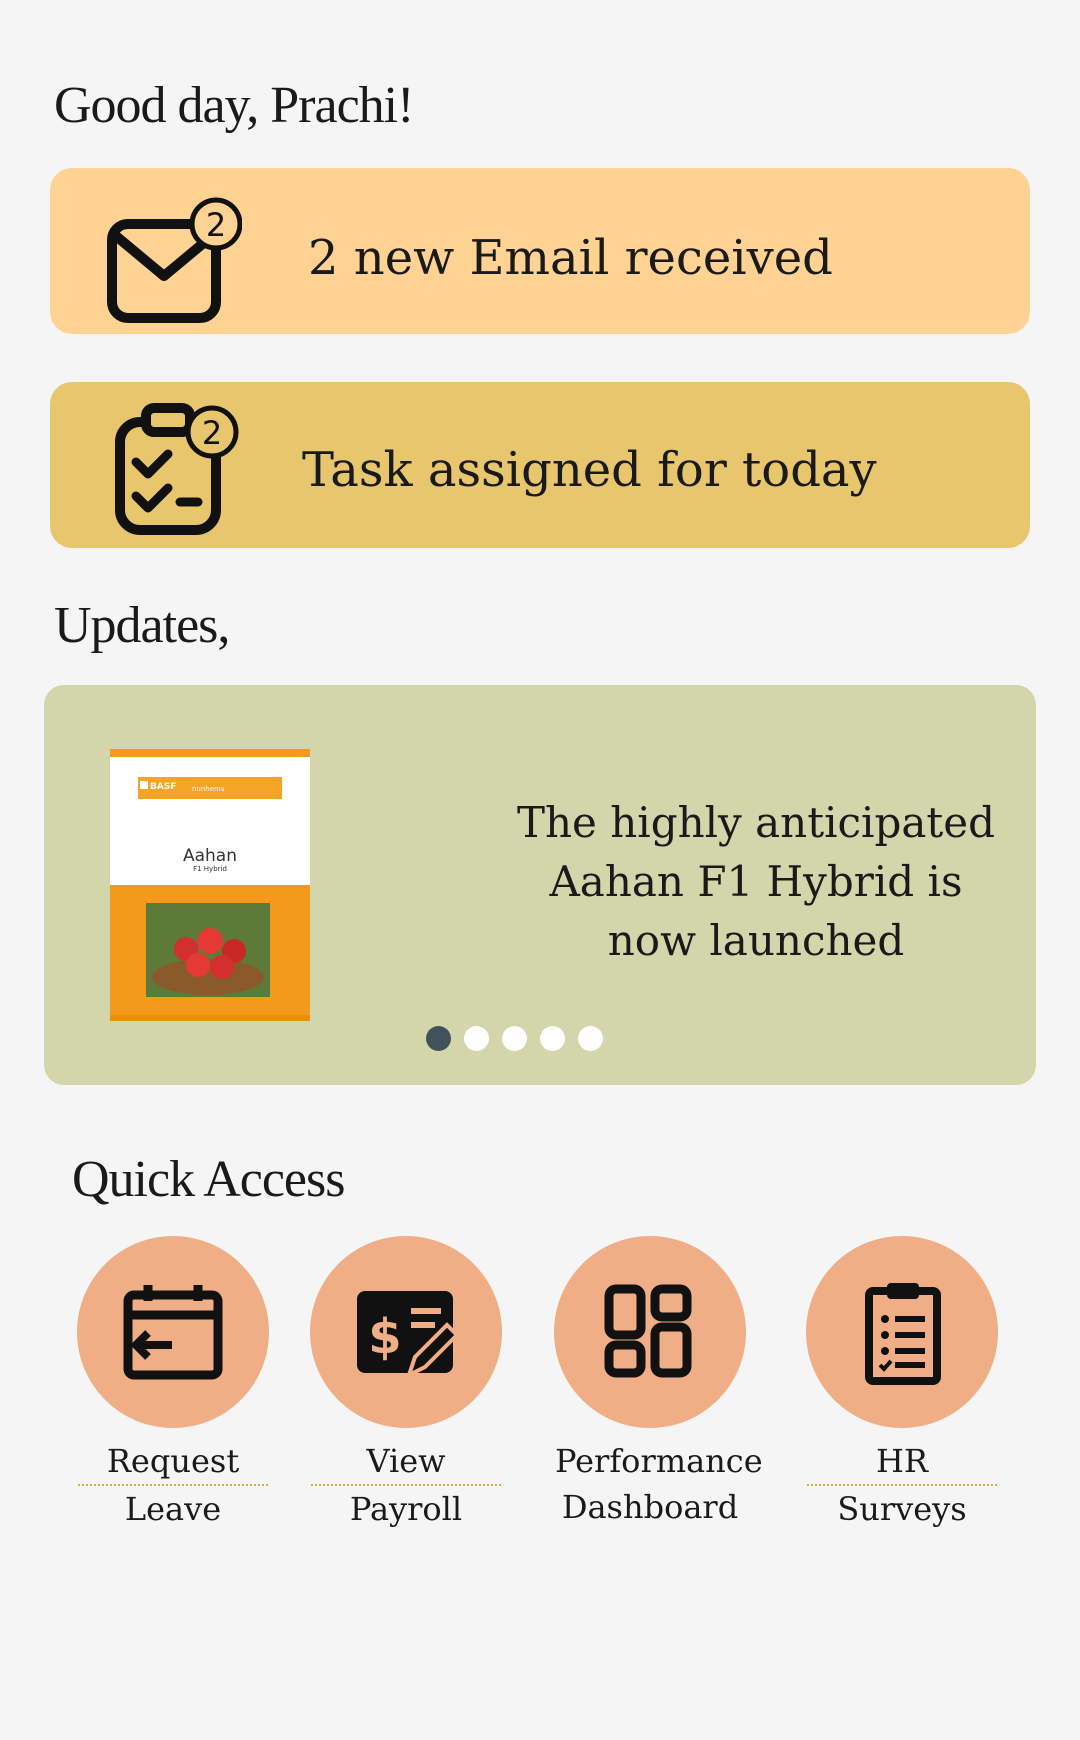  I want to click on quick-access-title: Quick Access, so click(208, 1179).